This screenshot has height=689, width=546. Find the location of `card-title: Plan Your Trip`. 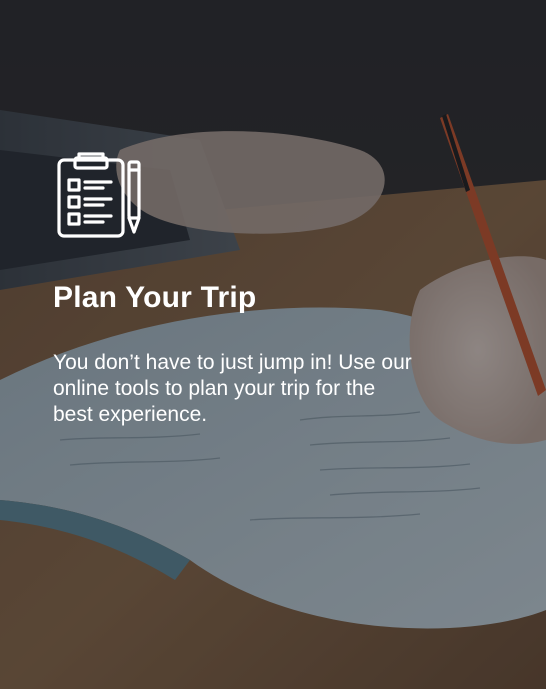

card-title: Plan Your Trip is located at coordinates (155, 297).